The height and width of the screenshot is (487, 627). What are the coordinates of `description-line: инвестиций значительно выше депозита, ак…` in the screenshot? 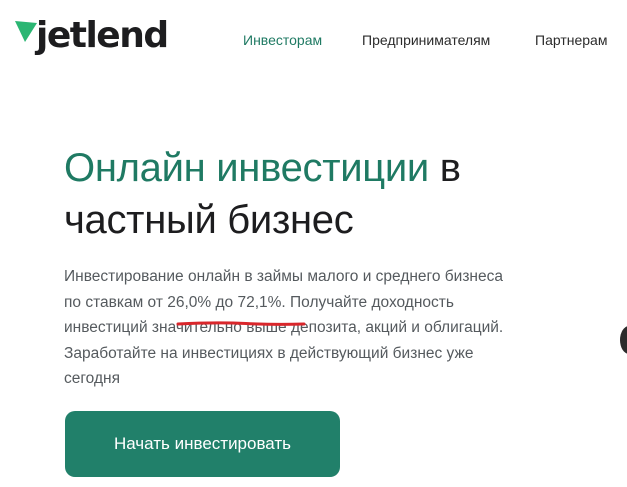 It's located at (284, 327).